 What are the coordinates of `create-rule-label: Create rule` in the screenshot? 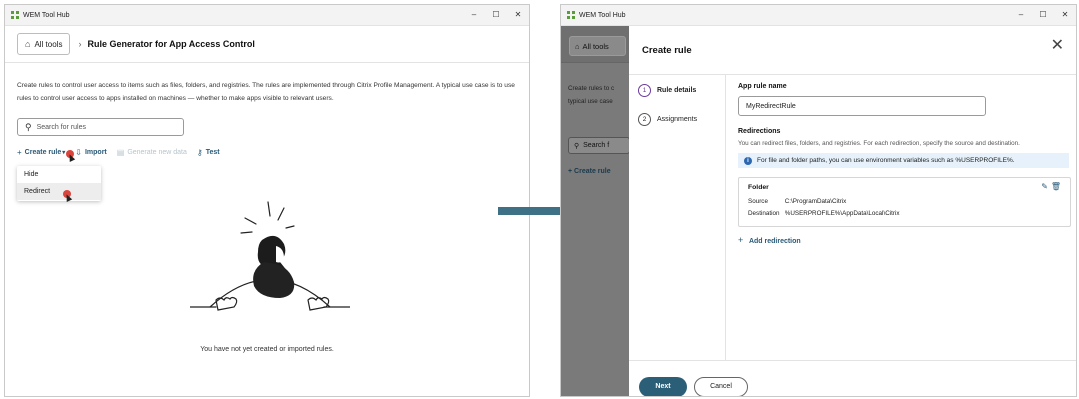 It's located at (43, 152).